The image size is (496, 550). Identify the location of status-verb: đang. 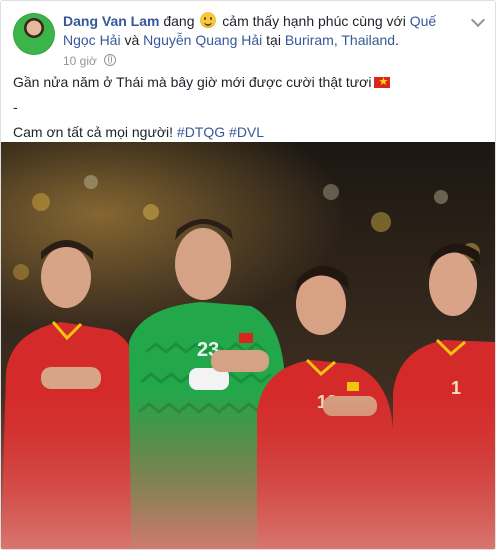
(179, 21).